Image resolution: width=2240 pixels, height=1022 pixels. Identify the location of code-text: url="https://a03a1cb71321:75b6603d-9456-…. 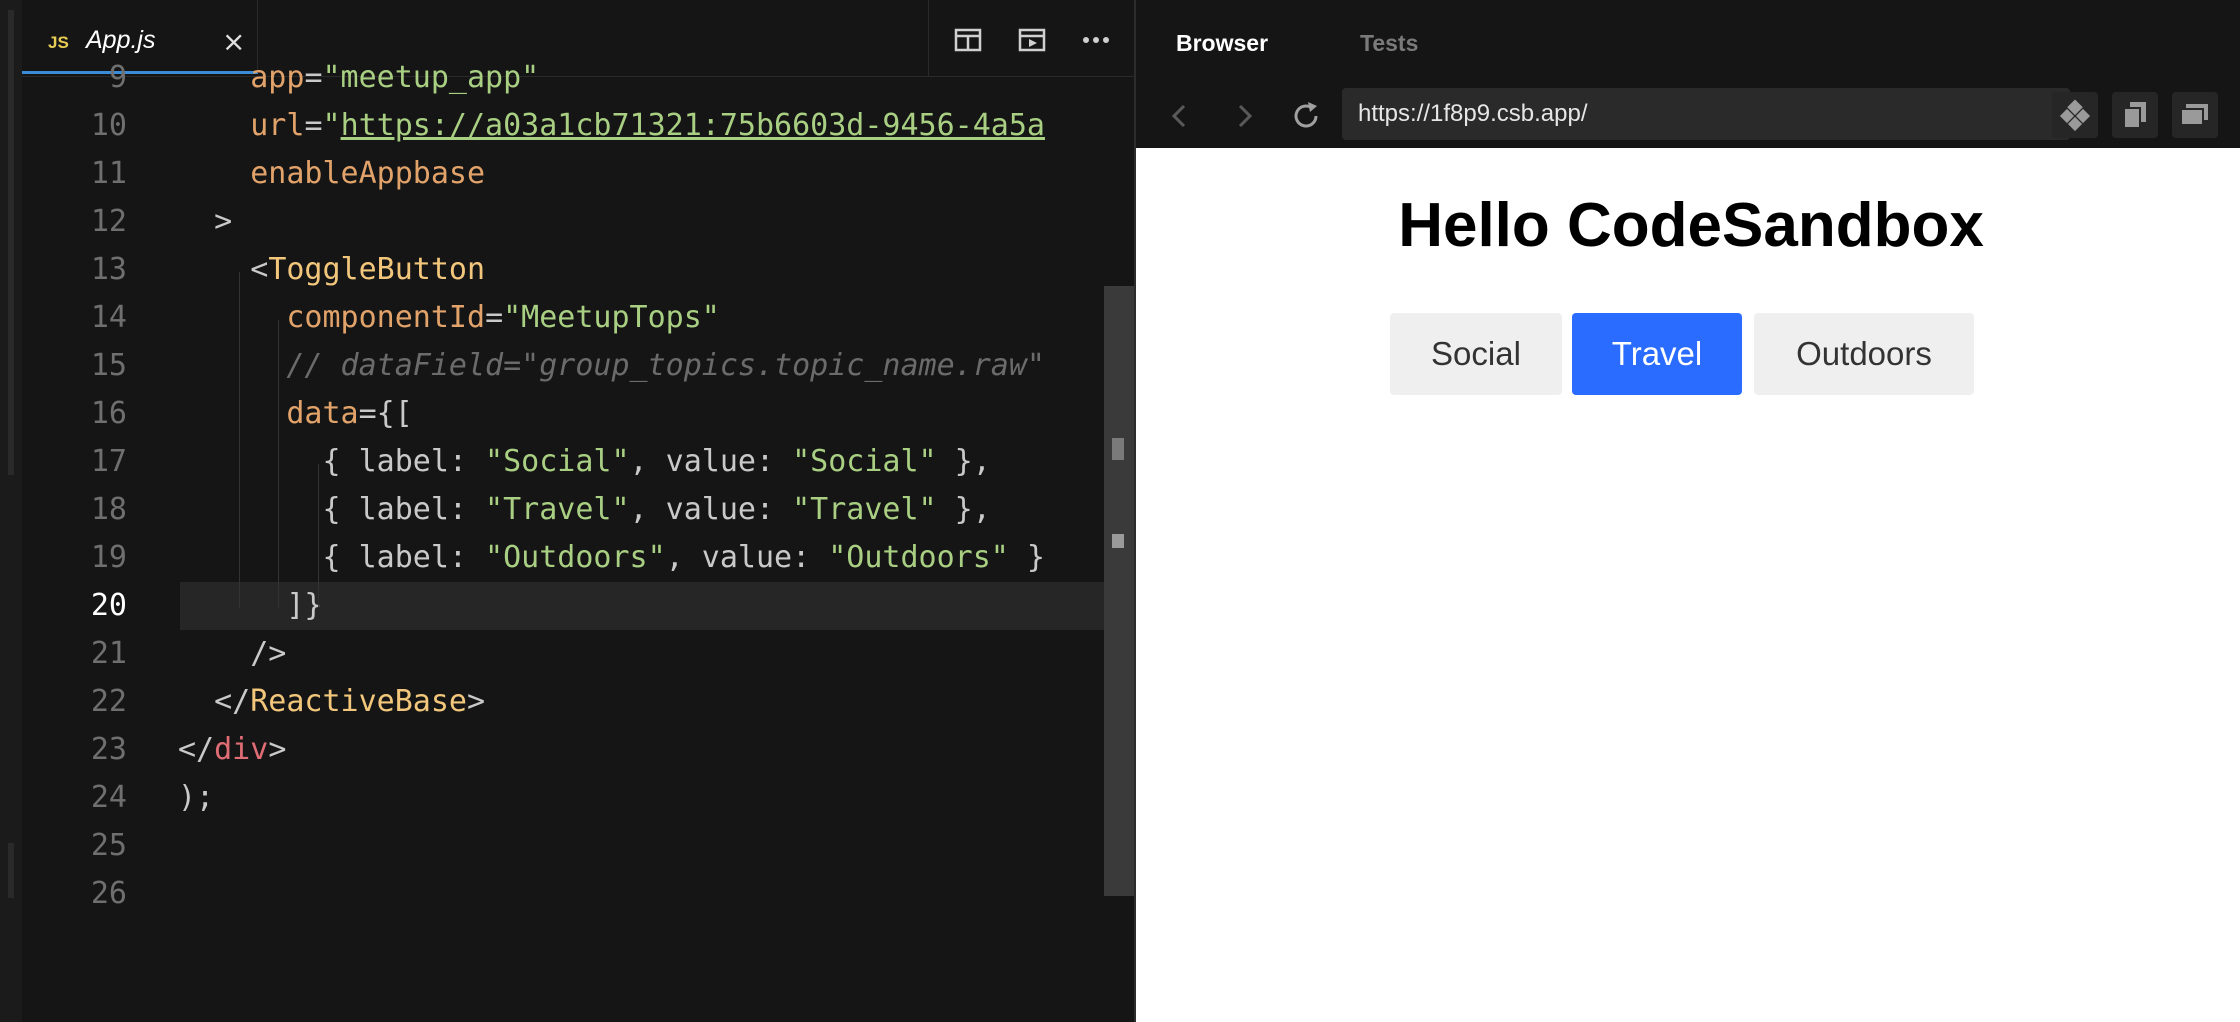
(611, 126).